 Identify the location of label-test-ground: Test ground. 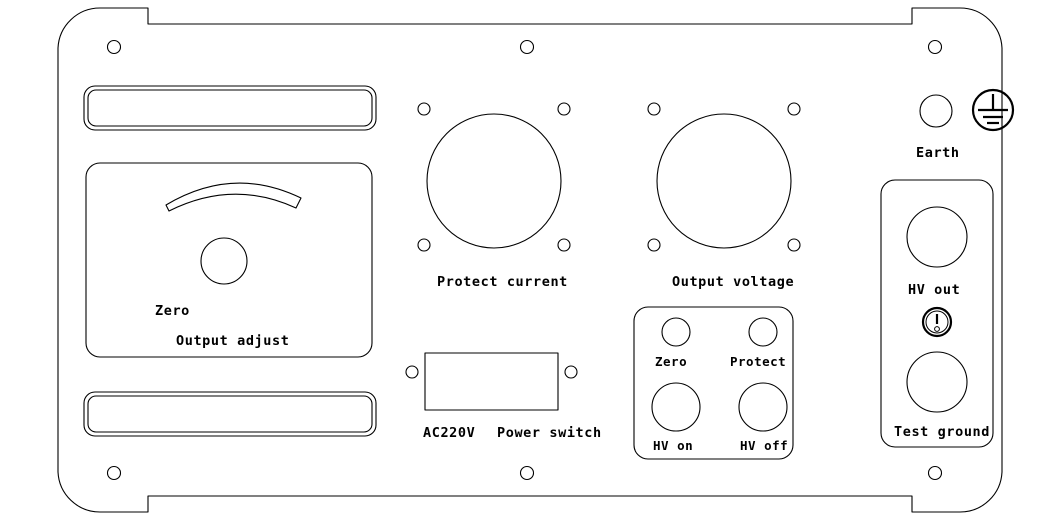
(942, 432).